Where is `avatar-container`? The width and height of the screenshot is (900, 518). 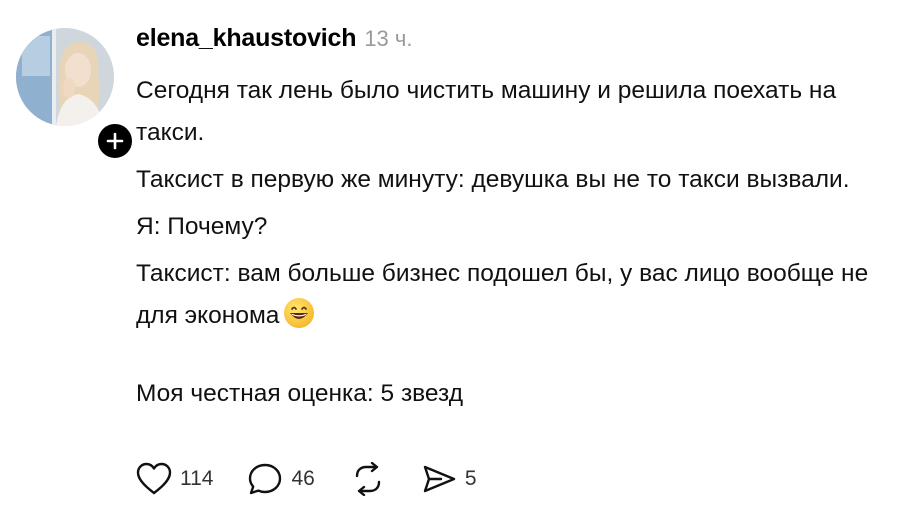
avatar-container is located at coordinates (76, 95).